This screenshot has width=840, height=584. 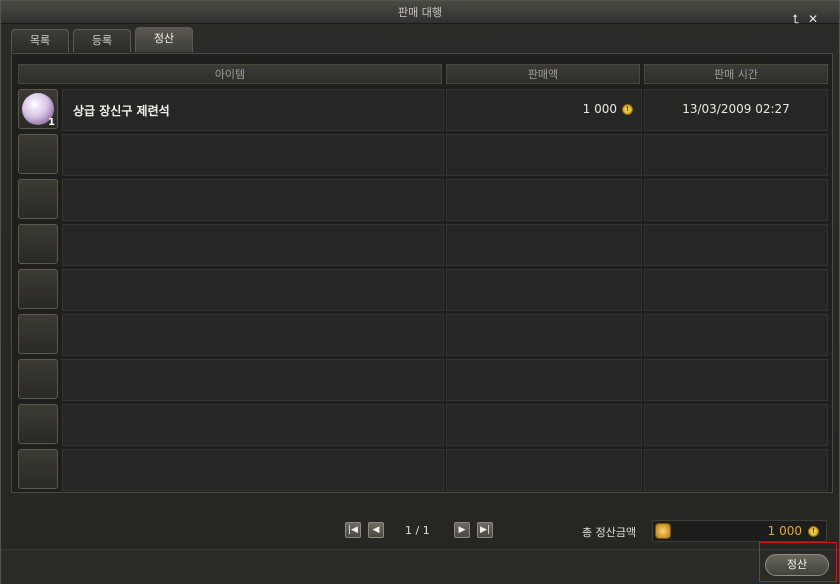 What do you see at coordinates (353, 530) in the screenshot?
I see `first-page-button: |◀` at bounding box center [353, 530].